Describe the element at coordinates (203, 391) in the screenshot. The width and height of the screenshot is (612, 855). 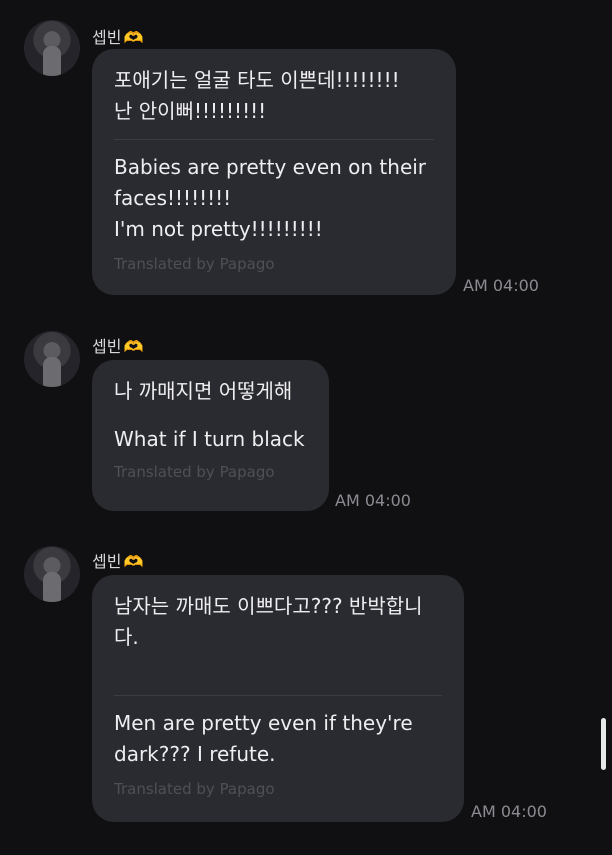
I see `original-text: 나 까매지면 어떻게해` at that location.